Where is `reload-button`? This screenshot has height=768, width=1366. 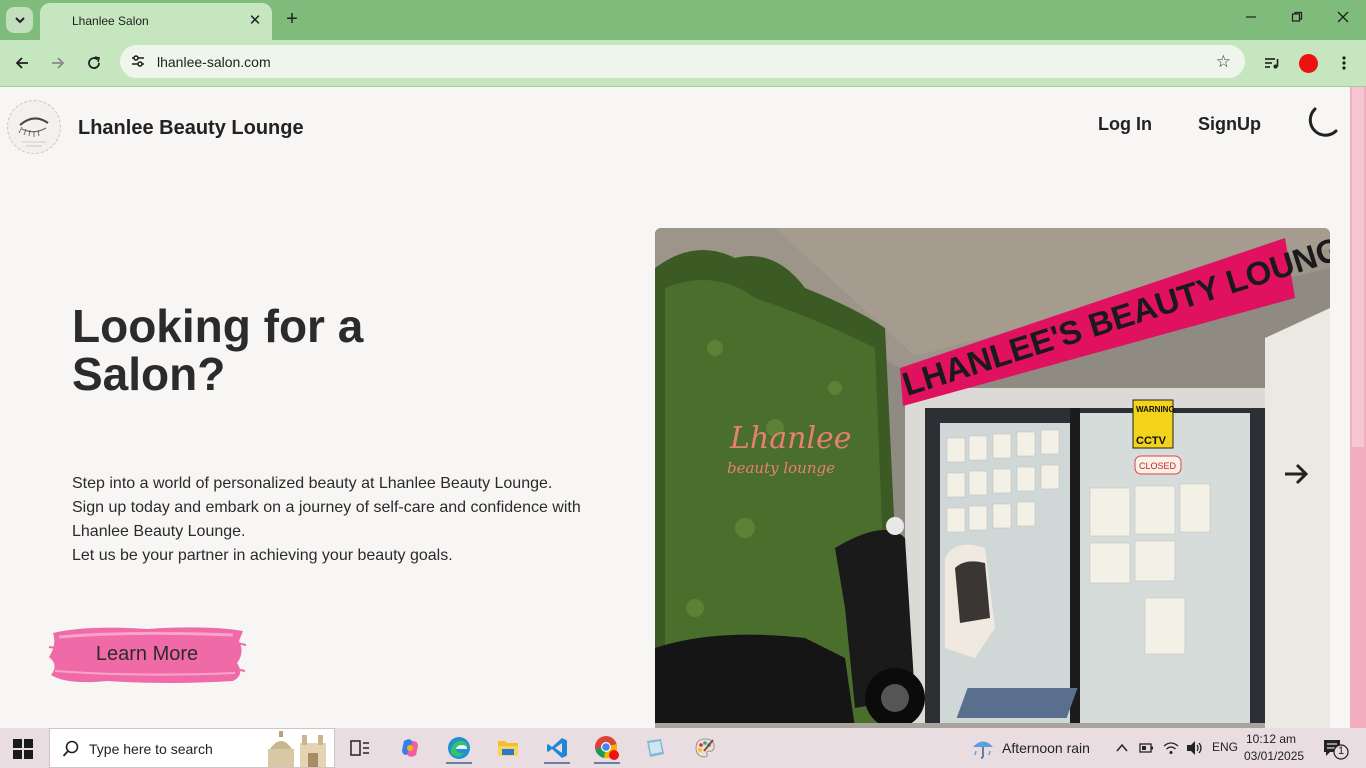
reload-button is located at coordinates (94, 63).